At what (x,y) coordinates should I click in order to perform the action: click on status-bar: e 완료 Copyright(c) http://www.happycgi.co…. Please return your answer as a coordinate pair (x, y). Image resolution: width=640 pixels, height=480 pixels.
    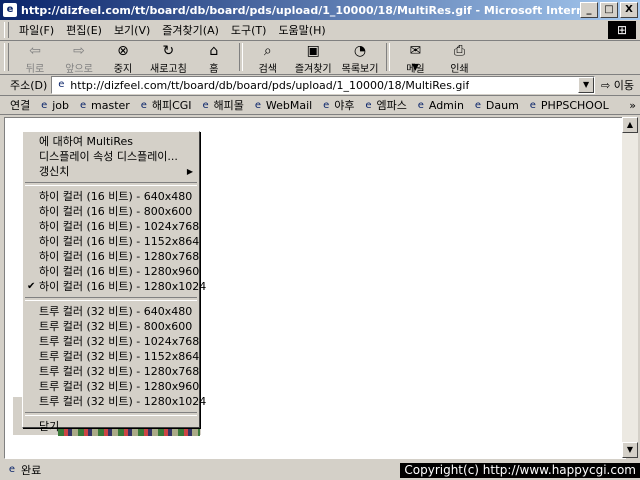
    Looking at the image, I should click on (320, 470).